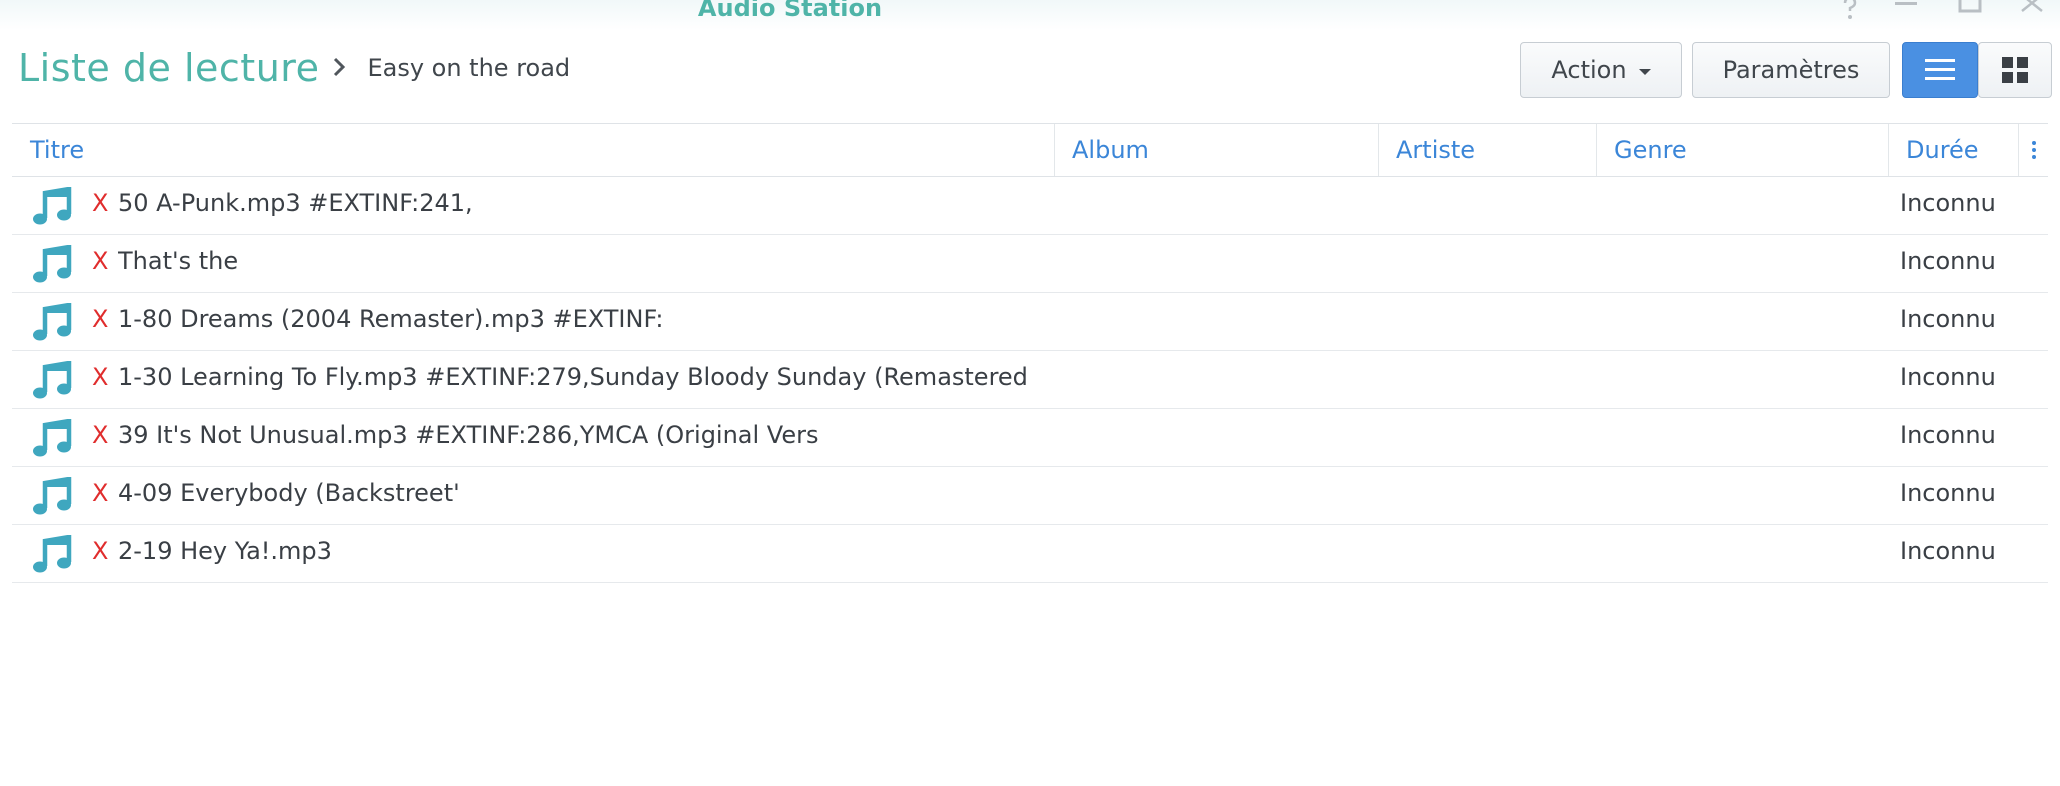  I want to click on window-titlebar: Audio Station, so click(1030, 15).